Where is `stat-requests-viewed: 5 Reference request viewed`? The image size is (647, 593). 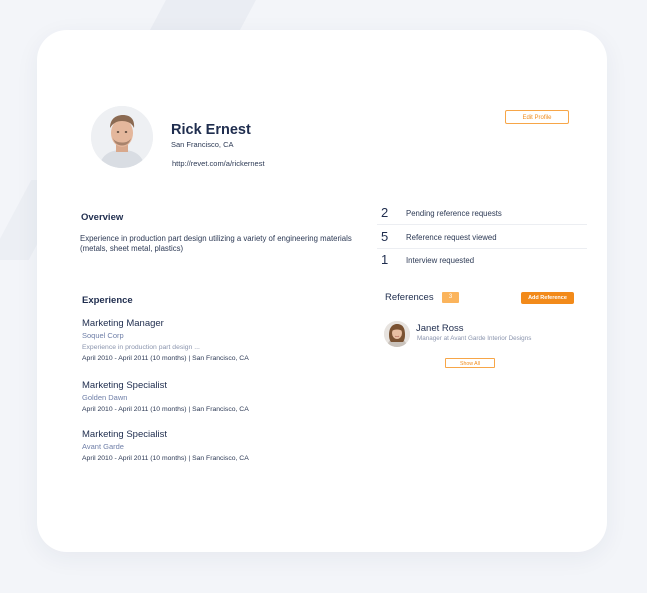 stat-requests-viewed: 5 Reference request viewed is located at coordinates (482, 237).